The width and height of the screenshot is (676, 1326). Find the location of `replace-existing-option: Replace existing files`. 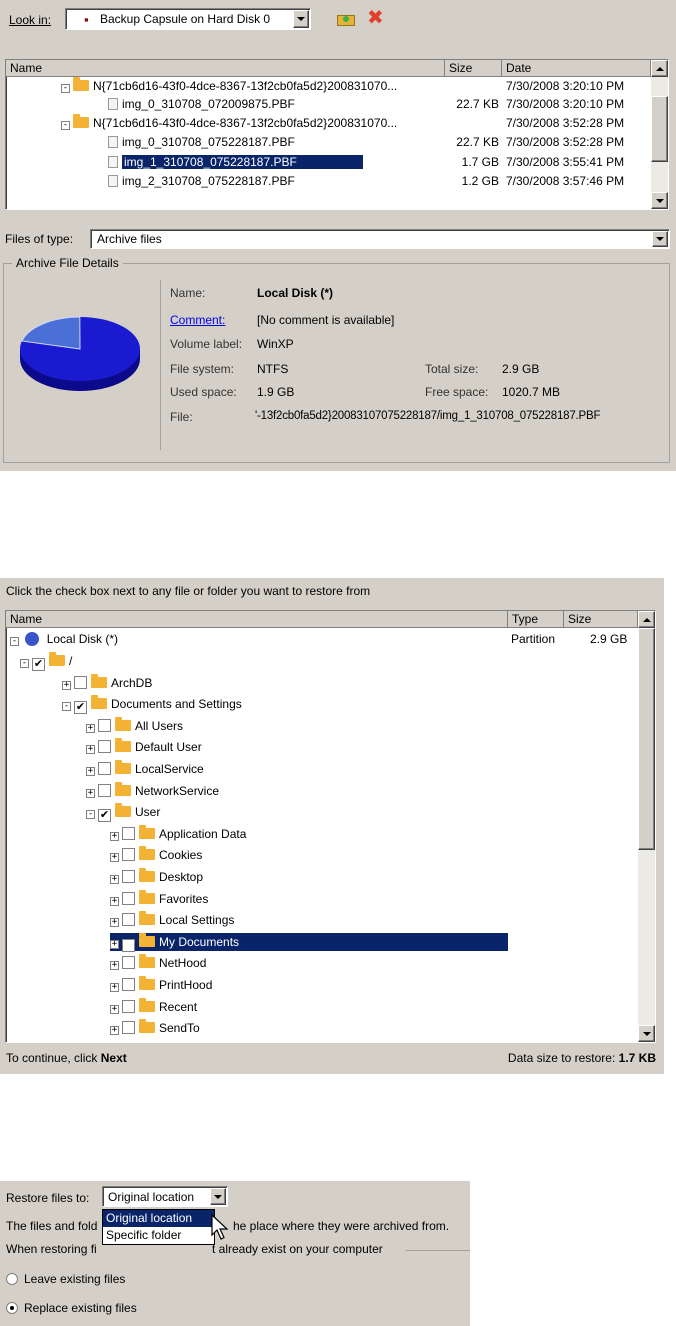

replace-existing-option: Replace existing files is located at coordinates (71, 1308).